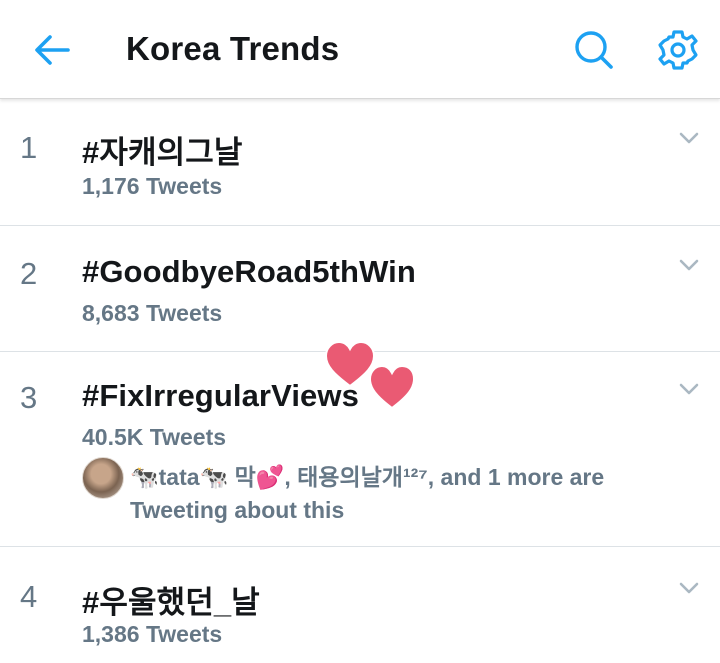 The image size is (720, 663). Describe the element at coordinates (152, 186) in the screenshot. I see `tweet-count: 1,176 Tweets` at that location.